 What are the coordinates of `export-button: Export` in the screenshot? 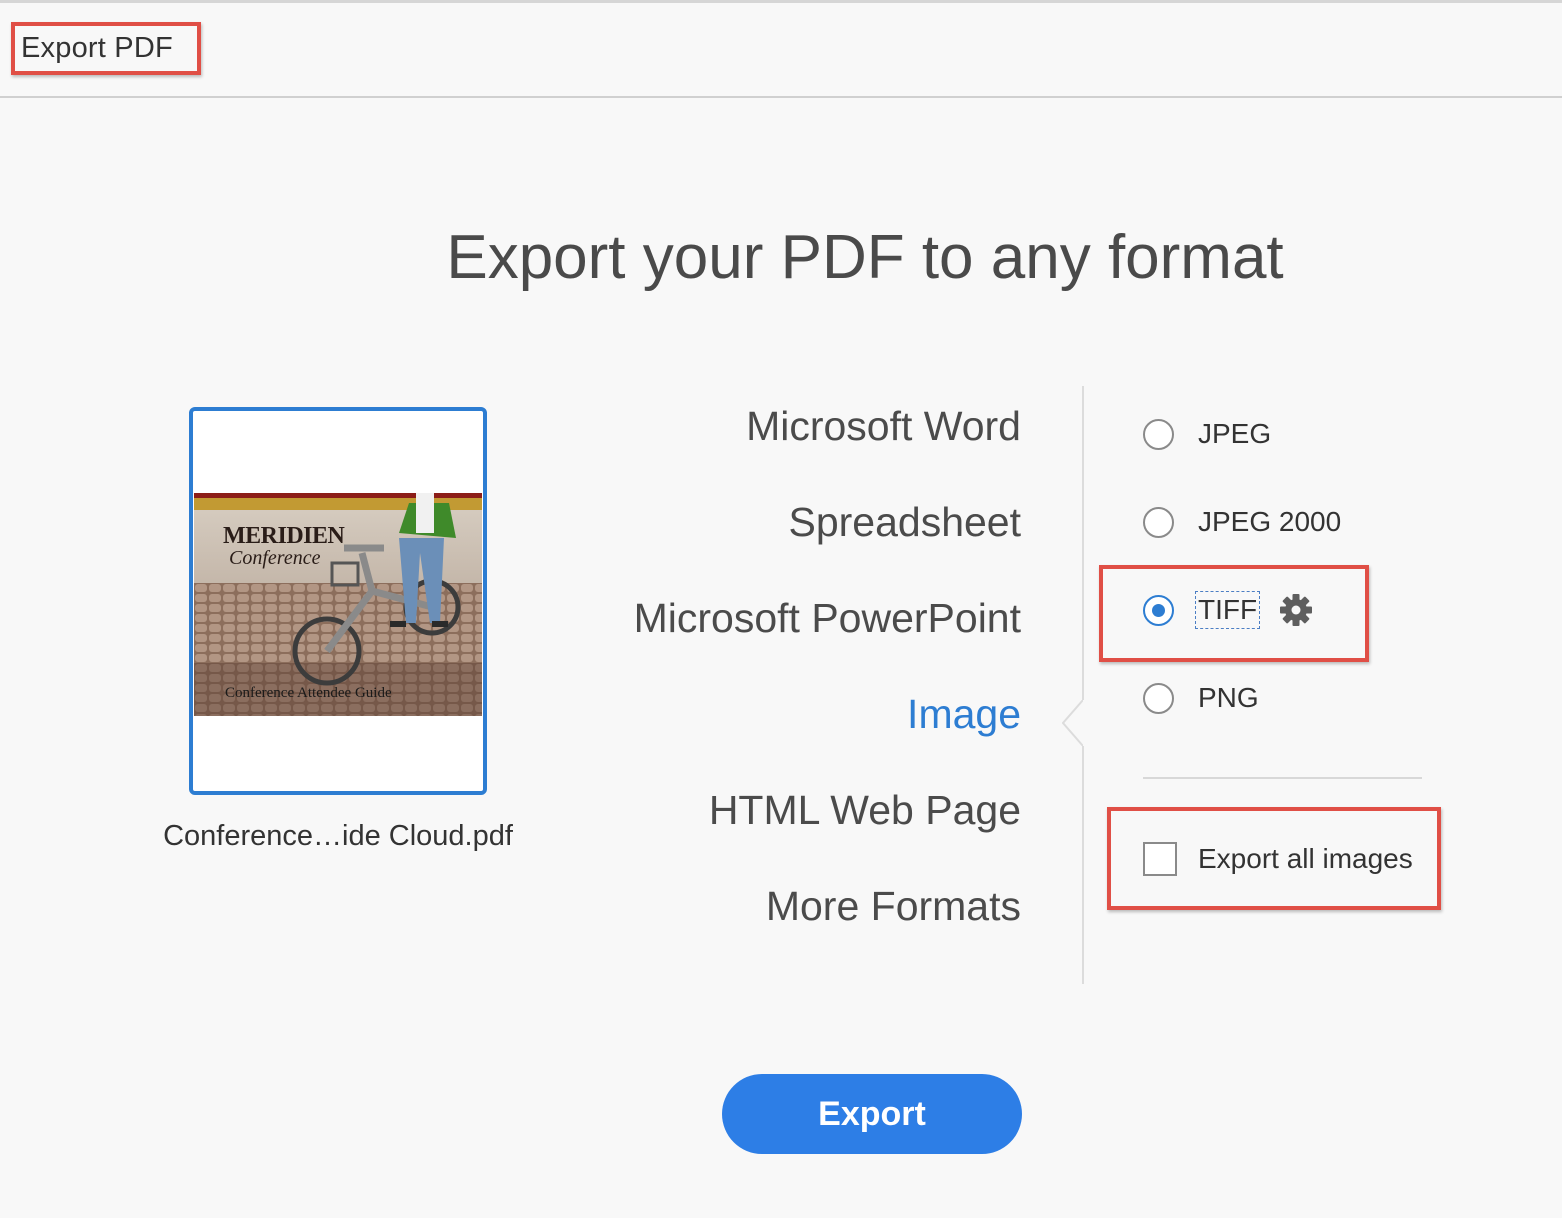 It's located at (872, 1114).